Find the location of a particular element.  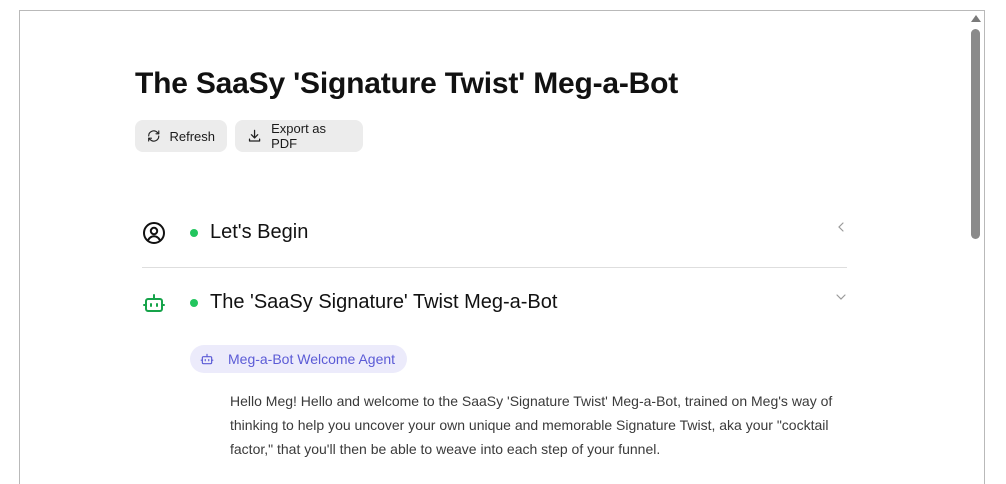

export-pdf-button: Export as PDF is located at coordinates (299, 136).